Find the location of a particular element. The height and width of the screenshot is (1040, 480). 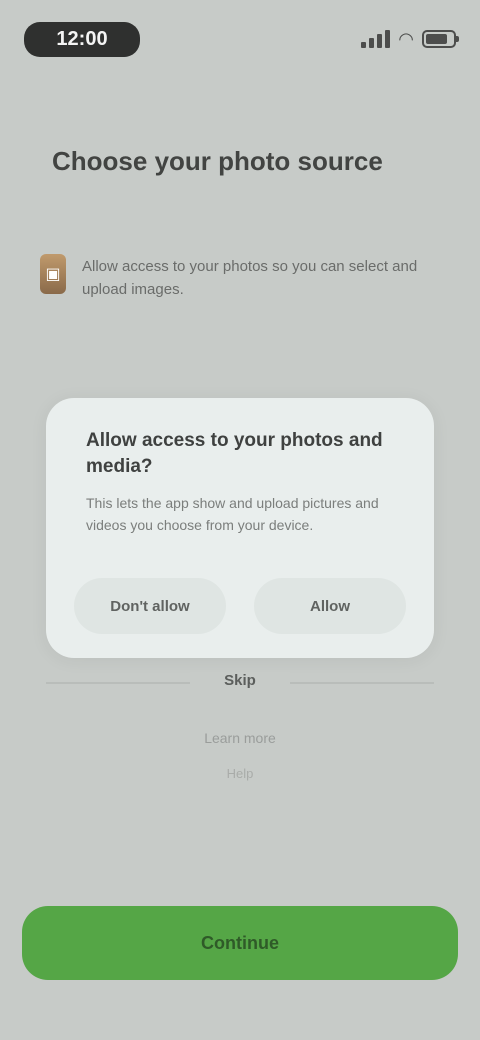

status-icons: ◠ is located at coordinates (410, 39).